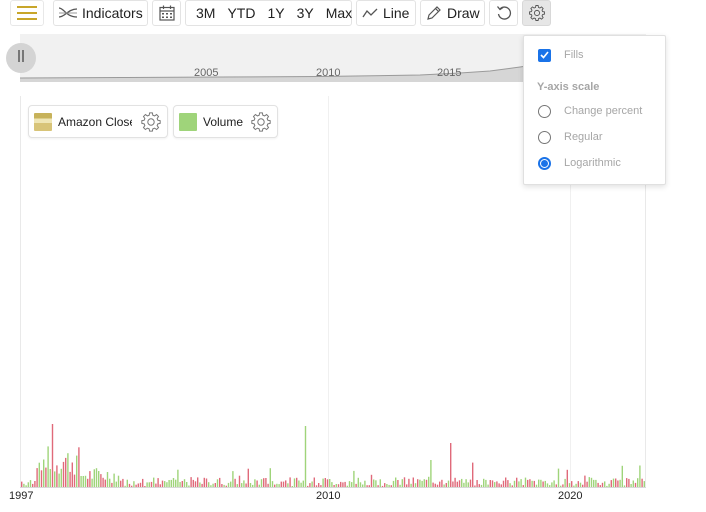  Describe the element at coordinates (544, 111) in the screenshot. I see `radio-change-percent` at that location.